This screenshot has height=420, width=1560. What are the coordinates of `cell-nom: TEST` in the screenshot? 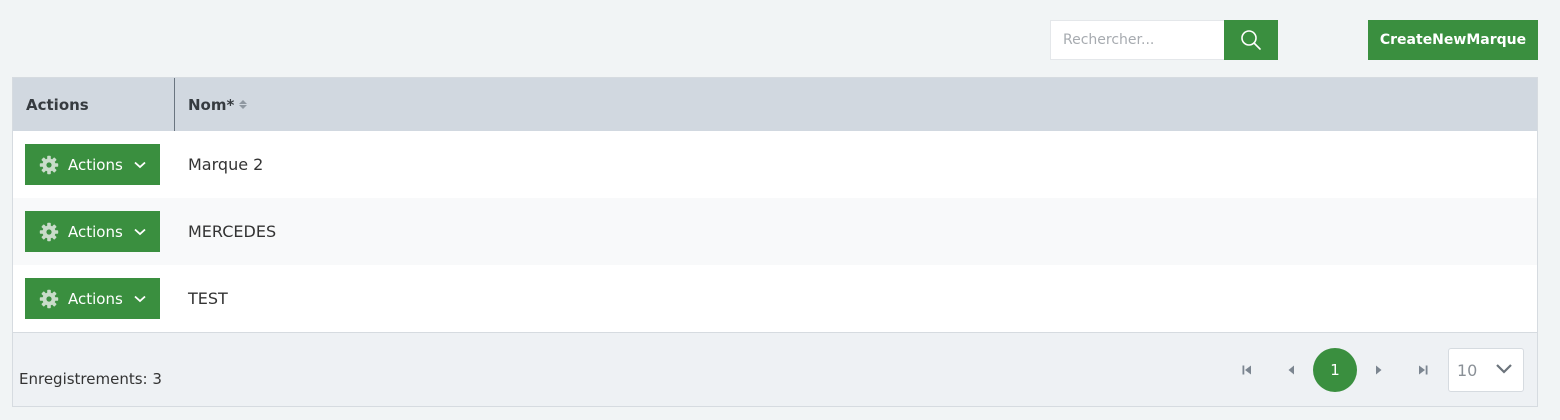 It's located at (208, 298).